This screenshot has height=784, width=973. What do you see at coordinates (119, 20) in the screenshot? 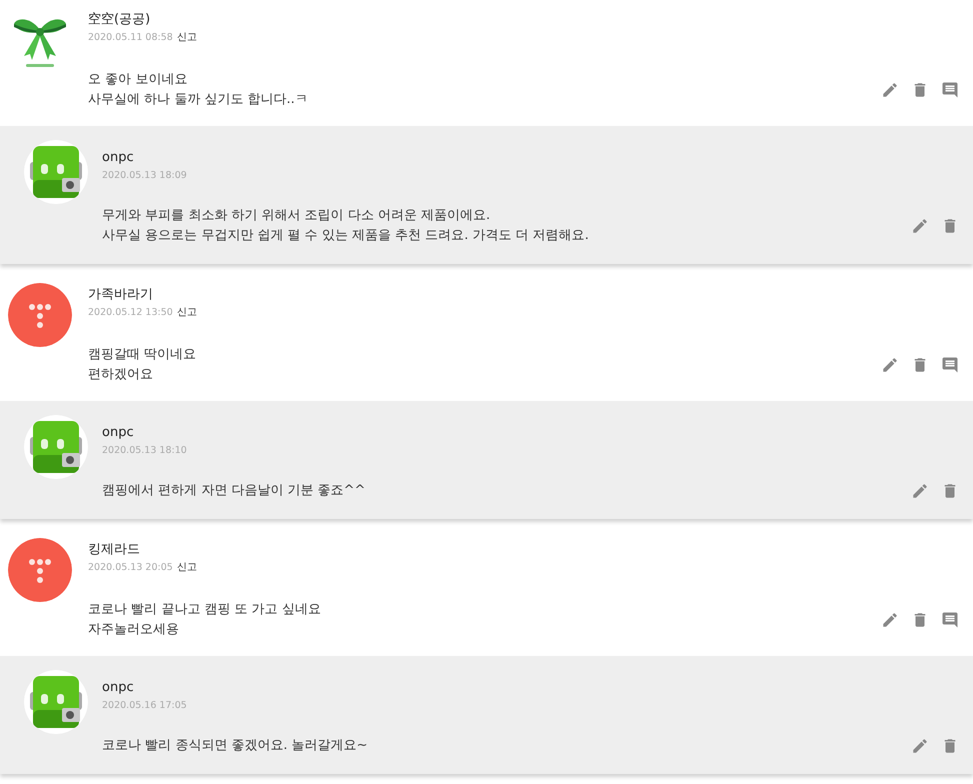
I see `author-name: 空空(공공)` at bounding box center [119, 20].